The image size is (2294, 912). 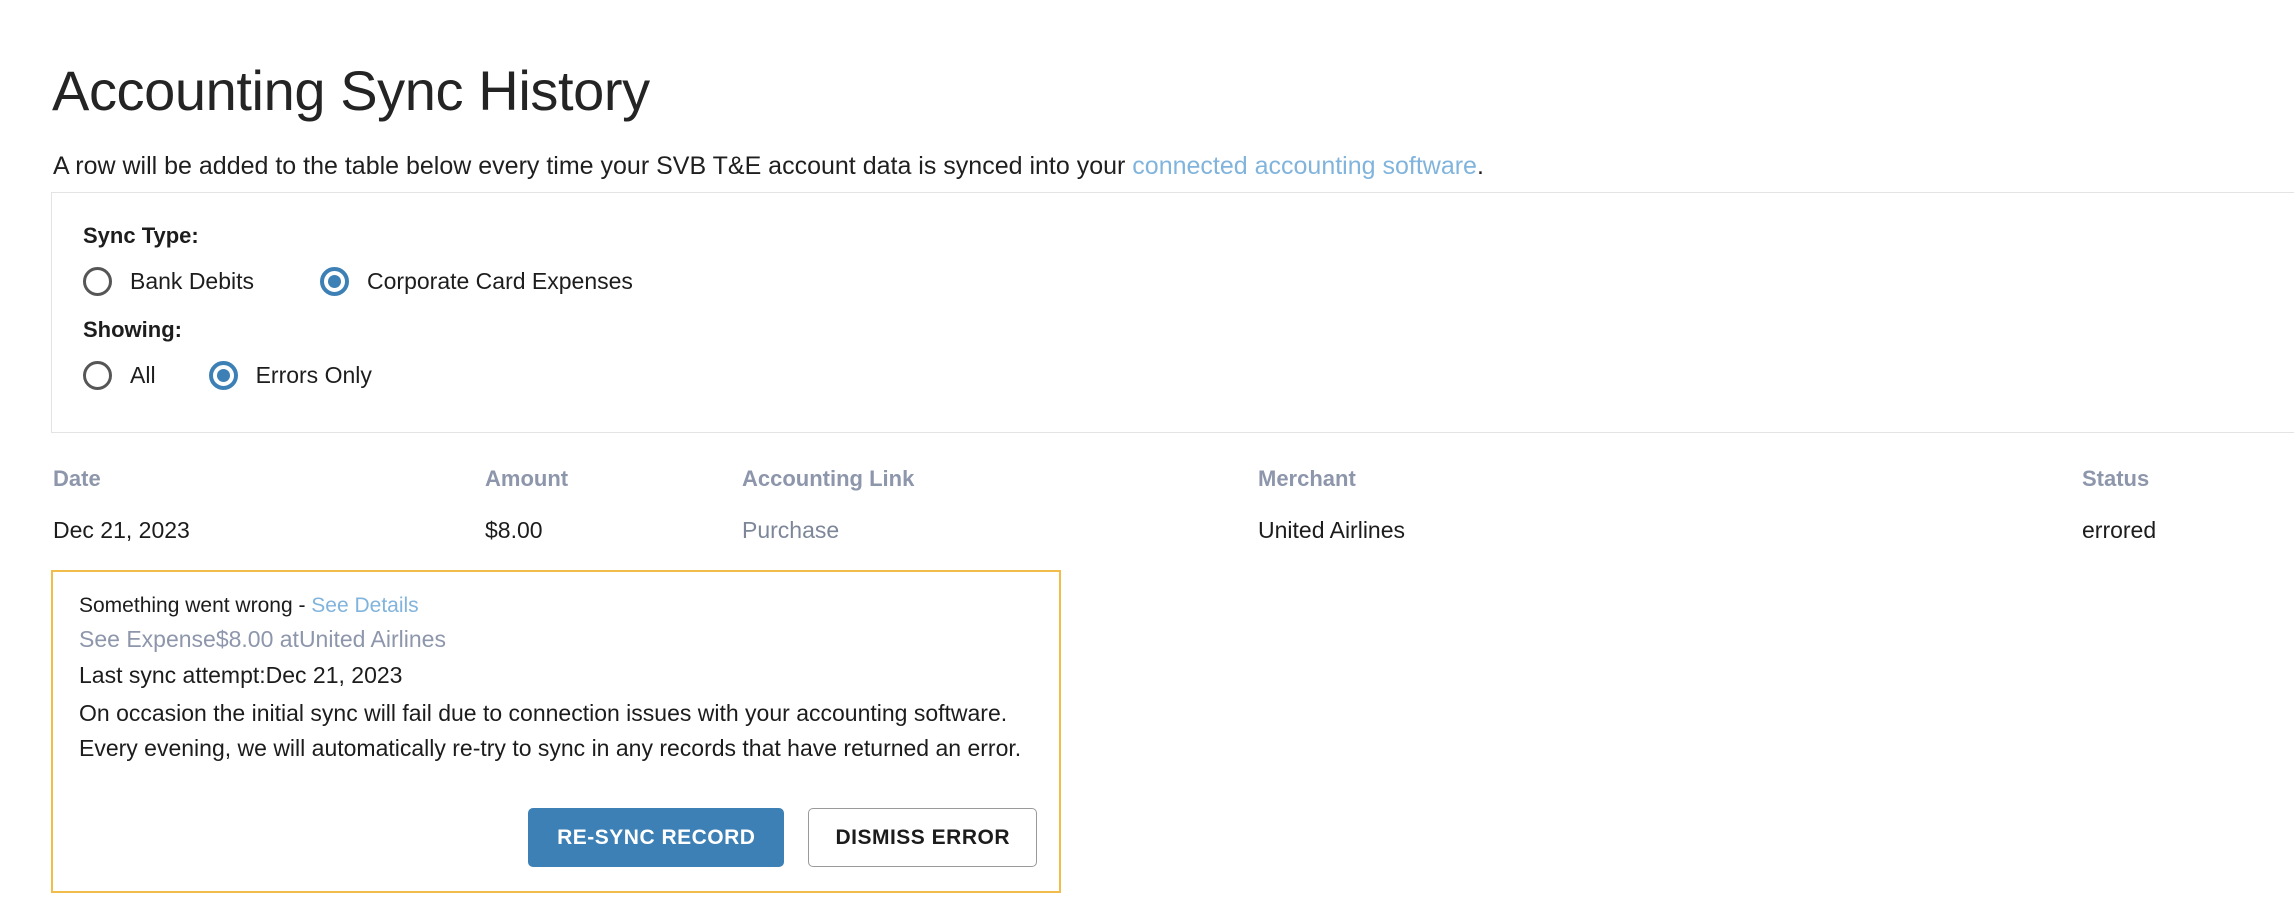 What do you see at coordinates (656, 837) in the screenshot?
I see `re-sync-record-button: RE-SYNC RECORD` at bounding box center [656, 837].